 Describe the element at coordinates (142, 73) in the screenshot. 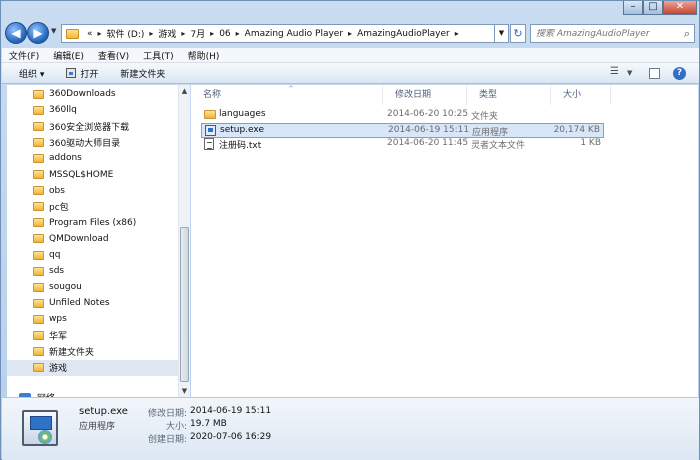

I see `new-folder-button: 新建文件夹` at that location.